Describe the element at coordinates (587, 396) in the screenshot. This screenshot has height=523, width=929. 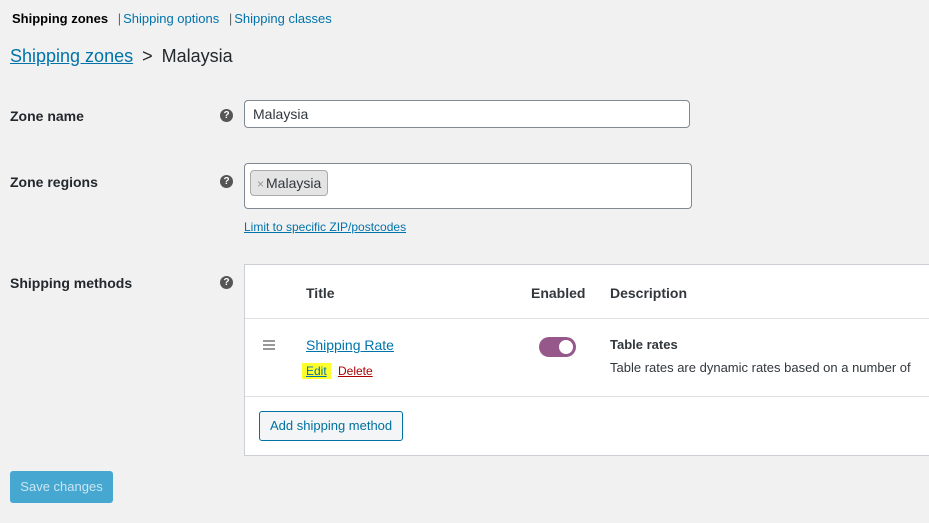
I see `row-divider` at that location.